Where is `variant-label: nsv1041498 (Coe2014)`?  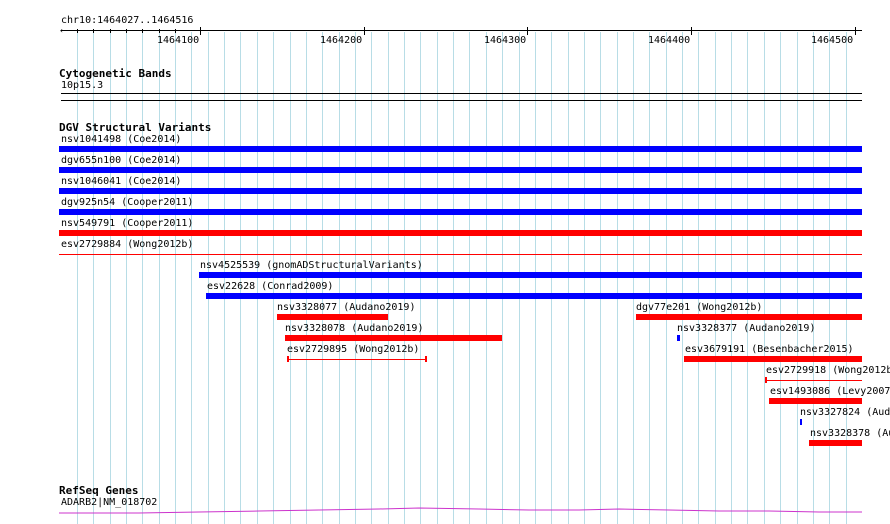
variant-label: nsv1041498 (Coe2014) is located at coordinates (121, 139).